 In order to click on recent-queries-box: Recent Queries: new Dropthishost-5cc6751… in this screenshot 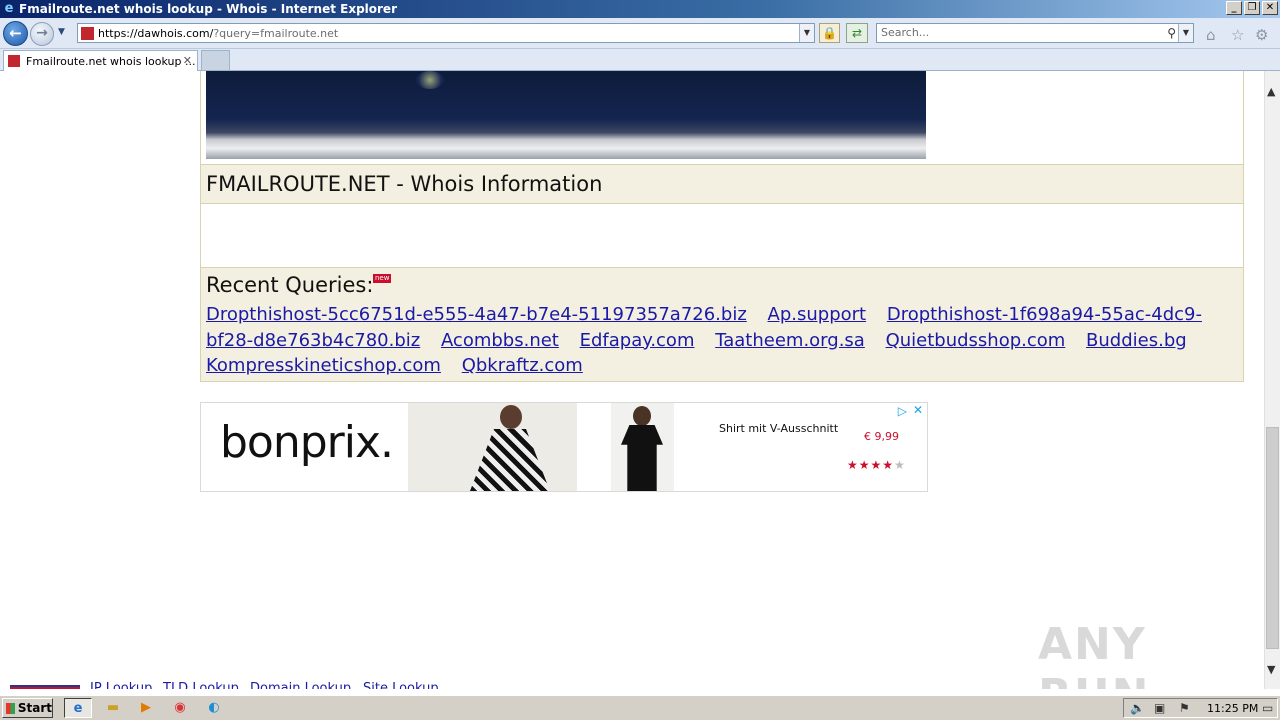, I will do `click(722, 324)`.